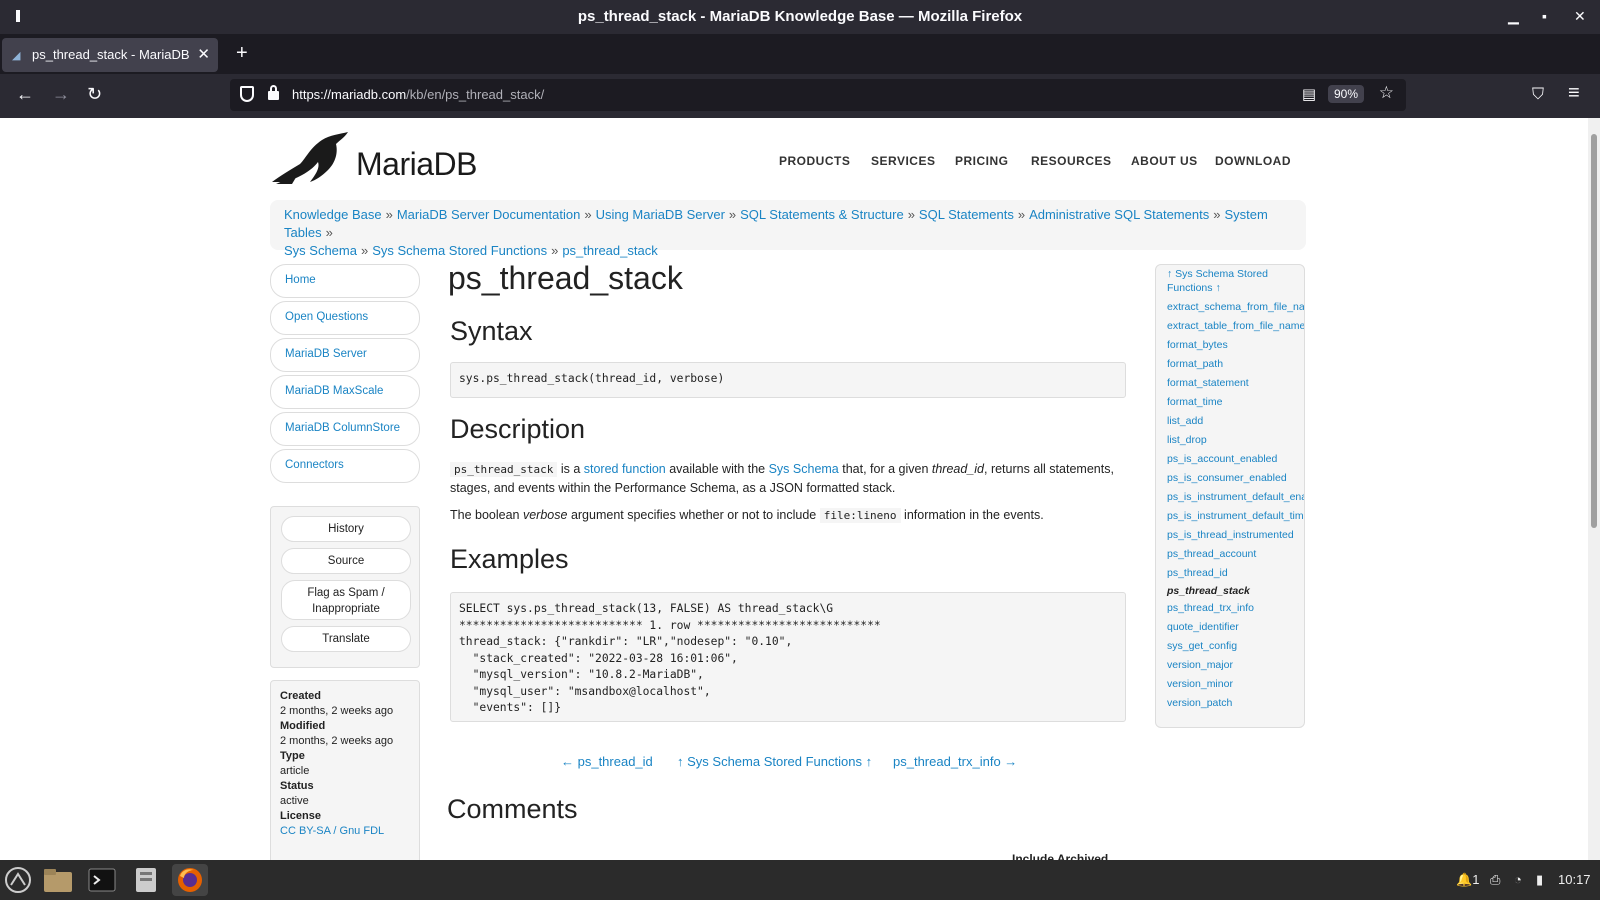 This screenshot has height=900, width=1600. I want to click on include-archived-checkbox: Include Archived, so click(1060, 856).